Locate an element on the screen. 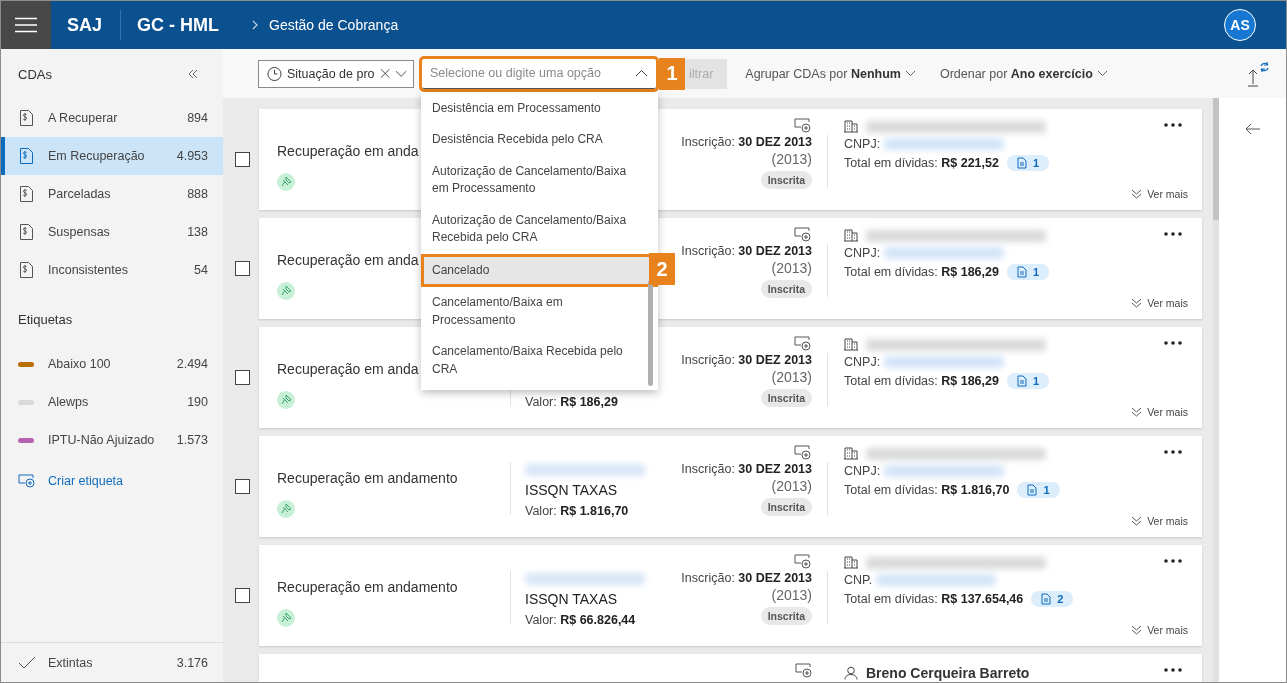 Image resolution: width=1287 pixels, height=683 pixels. create-tag-link: Criar etiqueta is located at coordinates (112, 481).